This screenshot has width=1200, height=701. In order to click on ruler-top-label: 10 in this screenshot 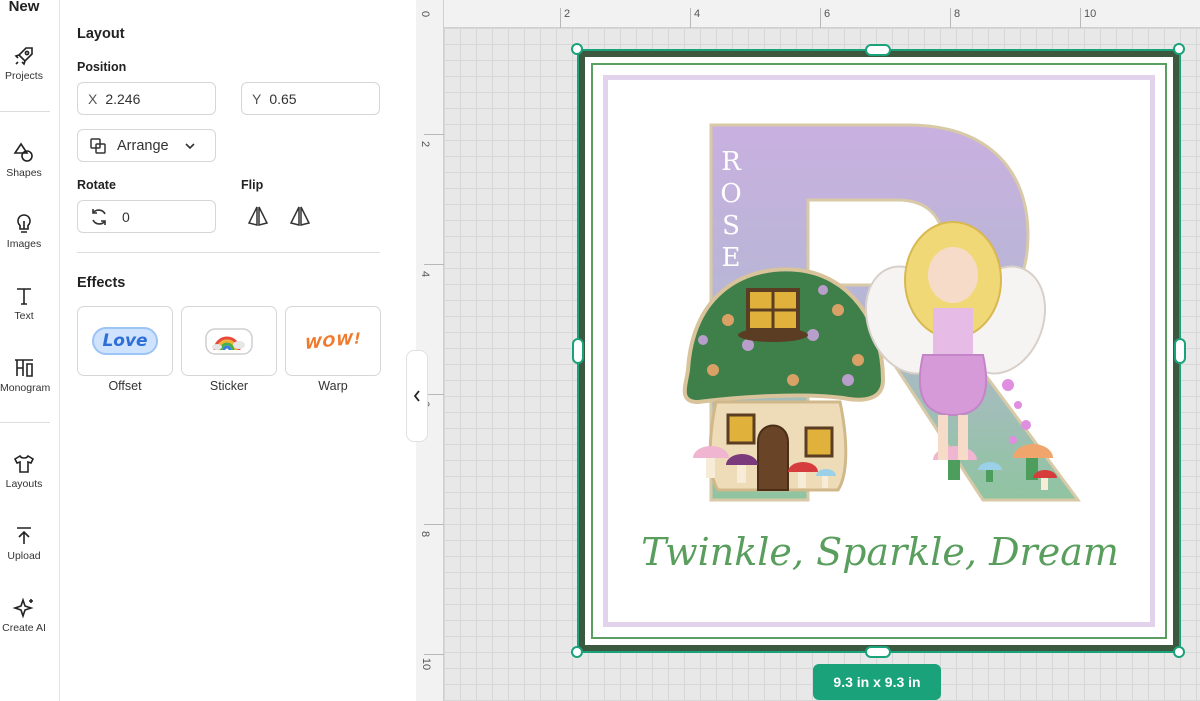, I will do `click(1090, 14)`.